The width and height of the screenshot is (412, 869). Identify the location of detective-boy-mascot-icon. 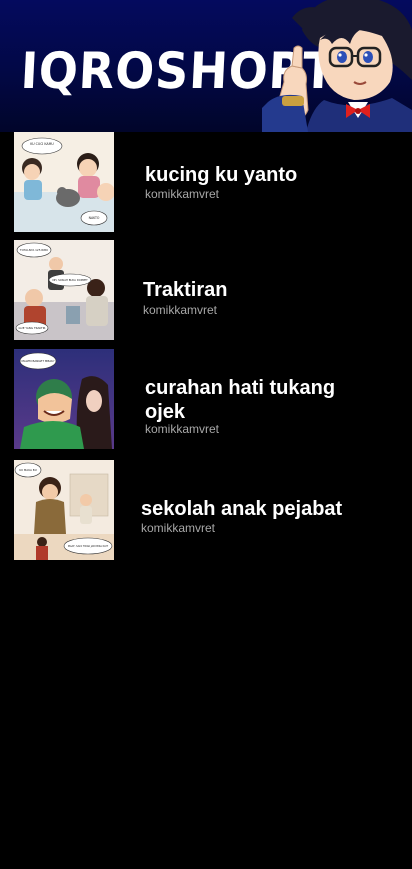
(337, 66).